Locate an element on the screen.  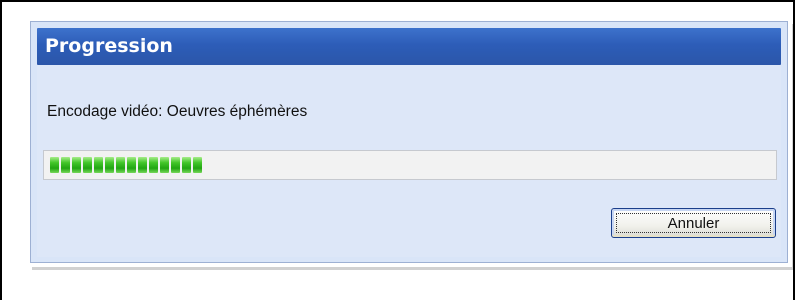
progress-fill is located at coordinates (126, 165).